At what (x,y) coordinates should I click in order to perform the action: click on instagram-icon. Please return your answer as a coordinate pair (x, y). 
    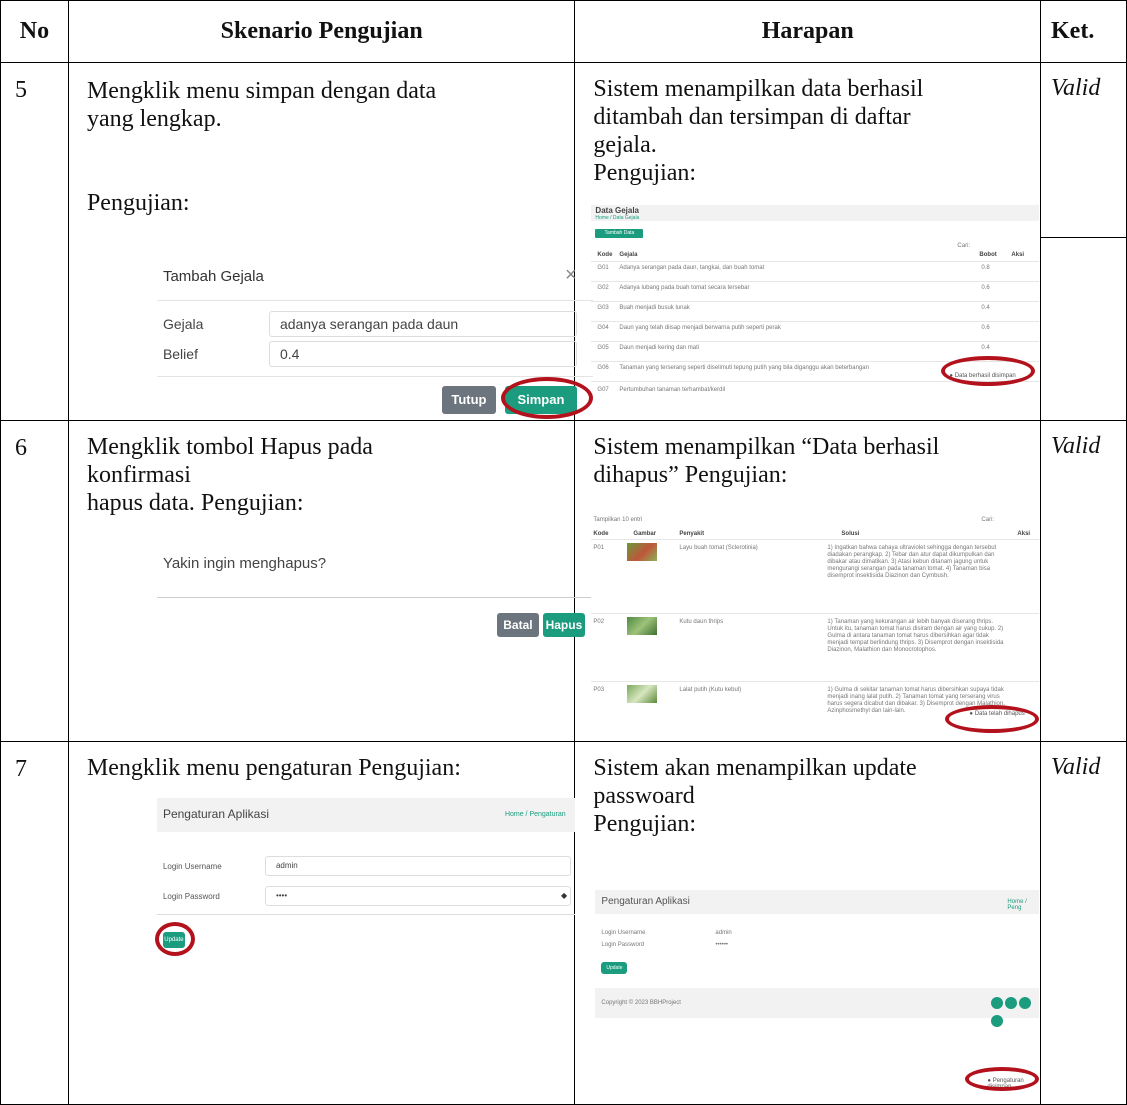
    Looking at the image, I should click on (1011, 1003).